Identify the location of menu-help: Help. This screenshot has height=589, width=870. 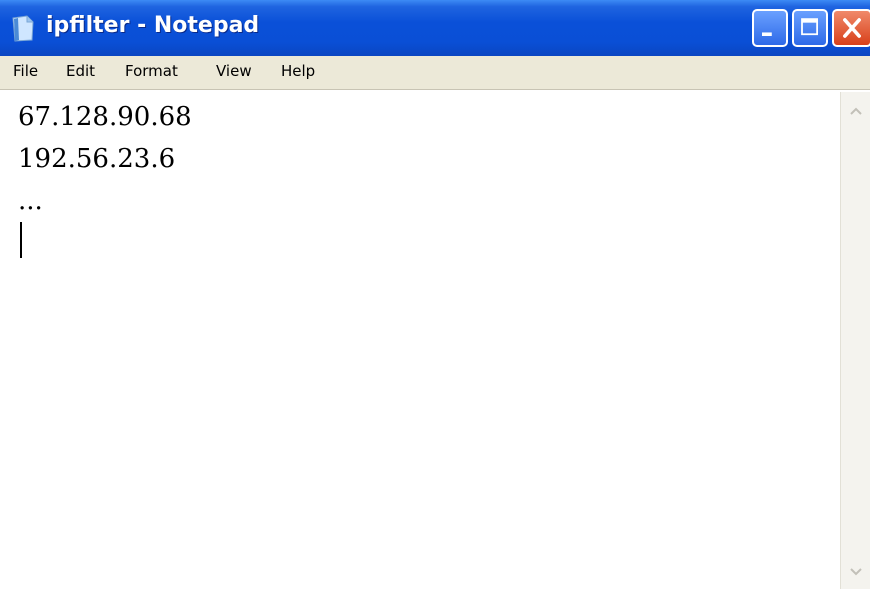
(298, 71).